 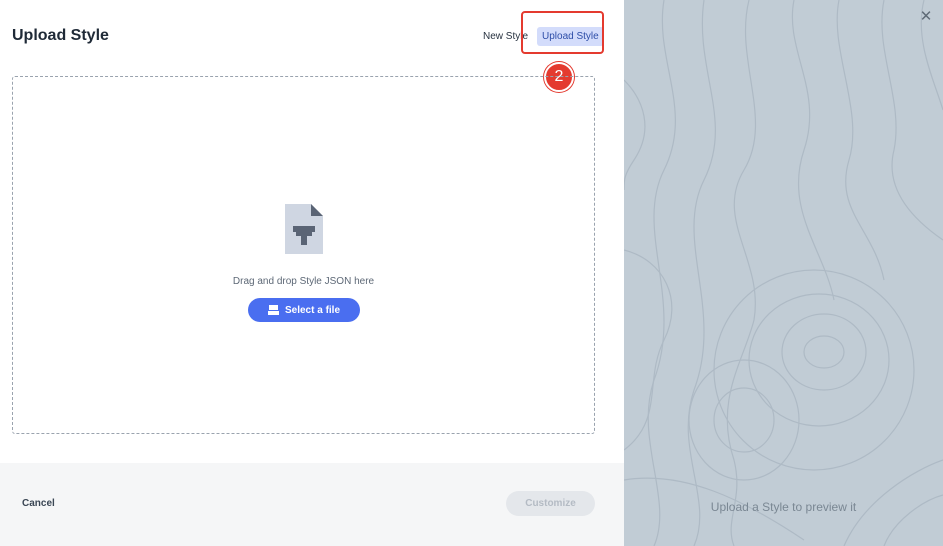 What do you see at coordinates (926, 16) in the screenshot?
I see `close-icon: ✕` at bounding box center [926, 16].